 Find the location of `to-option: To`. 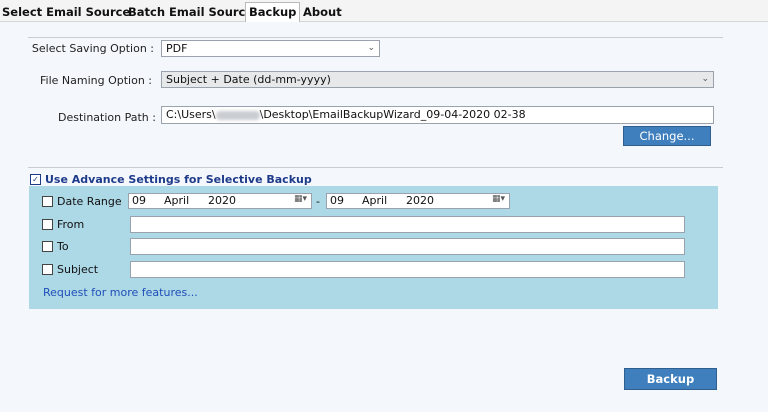

to-option: To is located at coordinates (55, 246).